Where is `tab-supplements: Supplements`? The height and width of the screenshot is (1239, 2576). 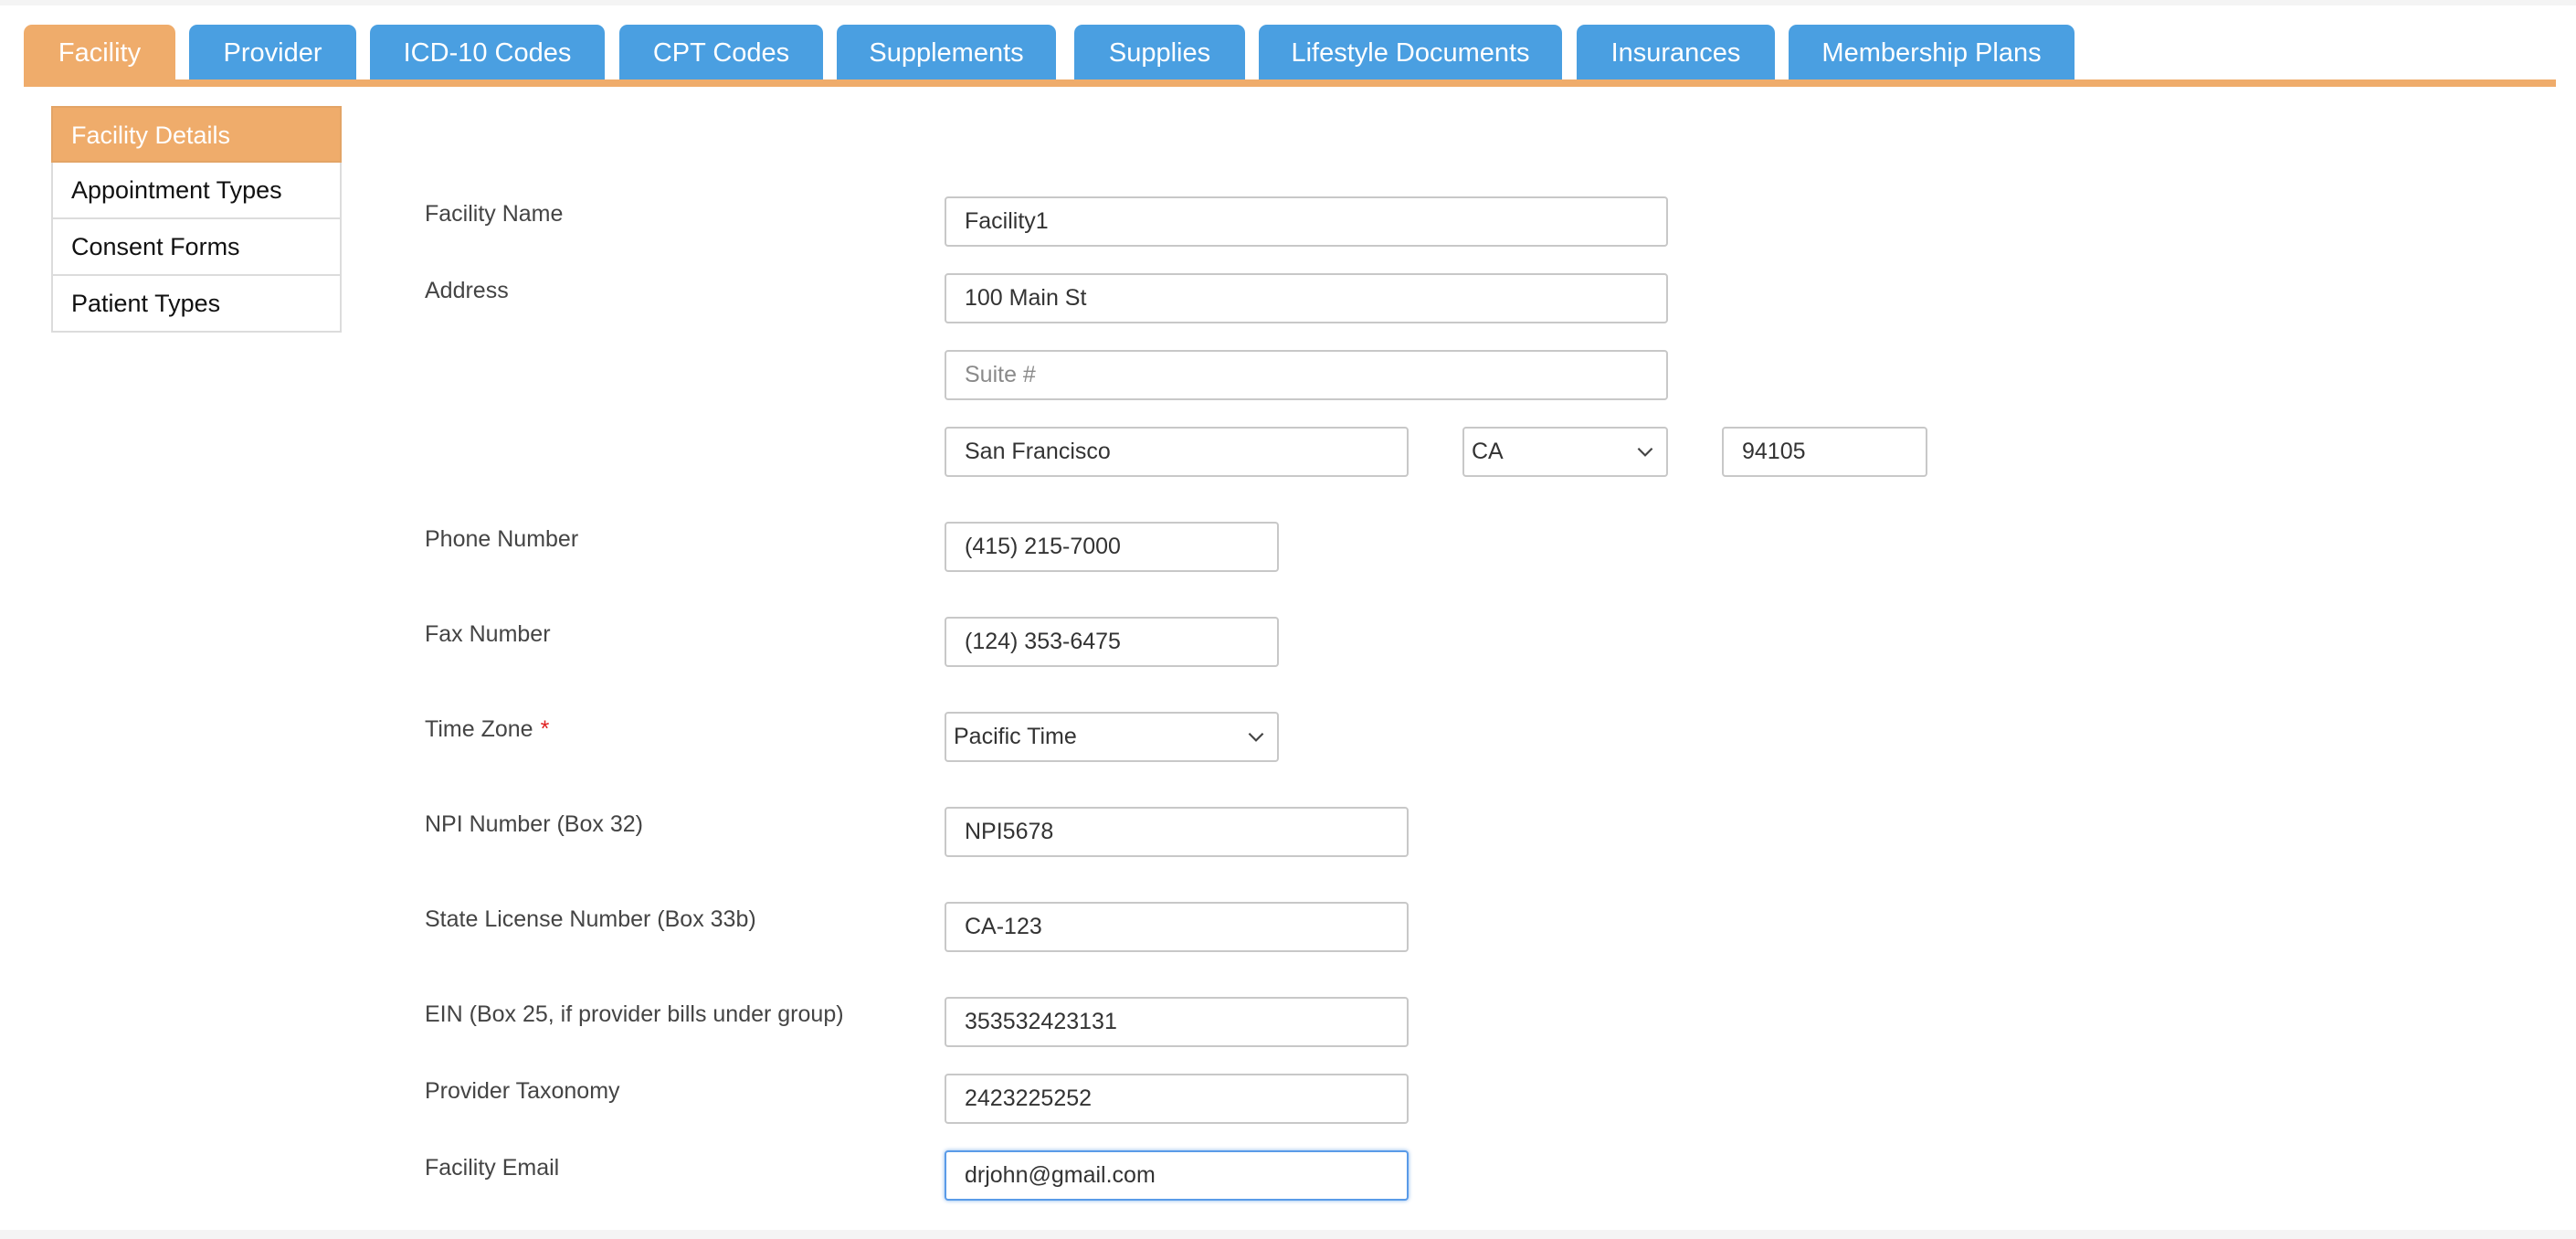
tab-supplements: Supplements is located at coordinates (946, 52).